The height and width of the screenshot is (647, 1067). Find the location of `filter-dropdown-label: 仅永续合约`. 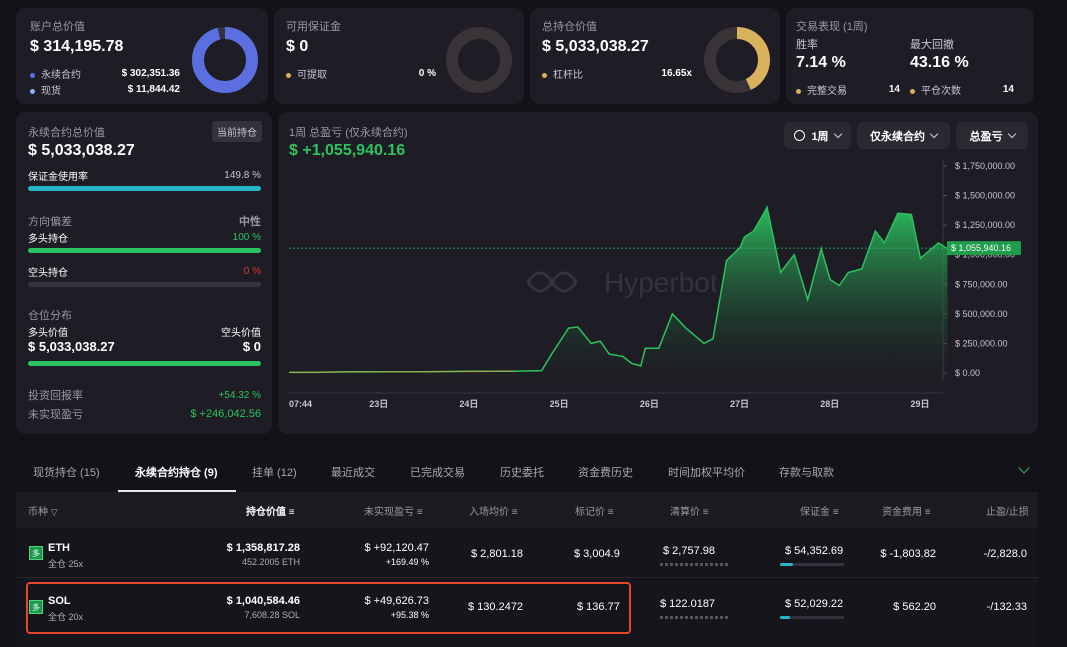

filter-dropdown-label: 仅永续合约 is located at coordinates (897, 136).